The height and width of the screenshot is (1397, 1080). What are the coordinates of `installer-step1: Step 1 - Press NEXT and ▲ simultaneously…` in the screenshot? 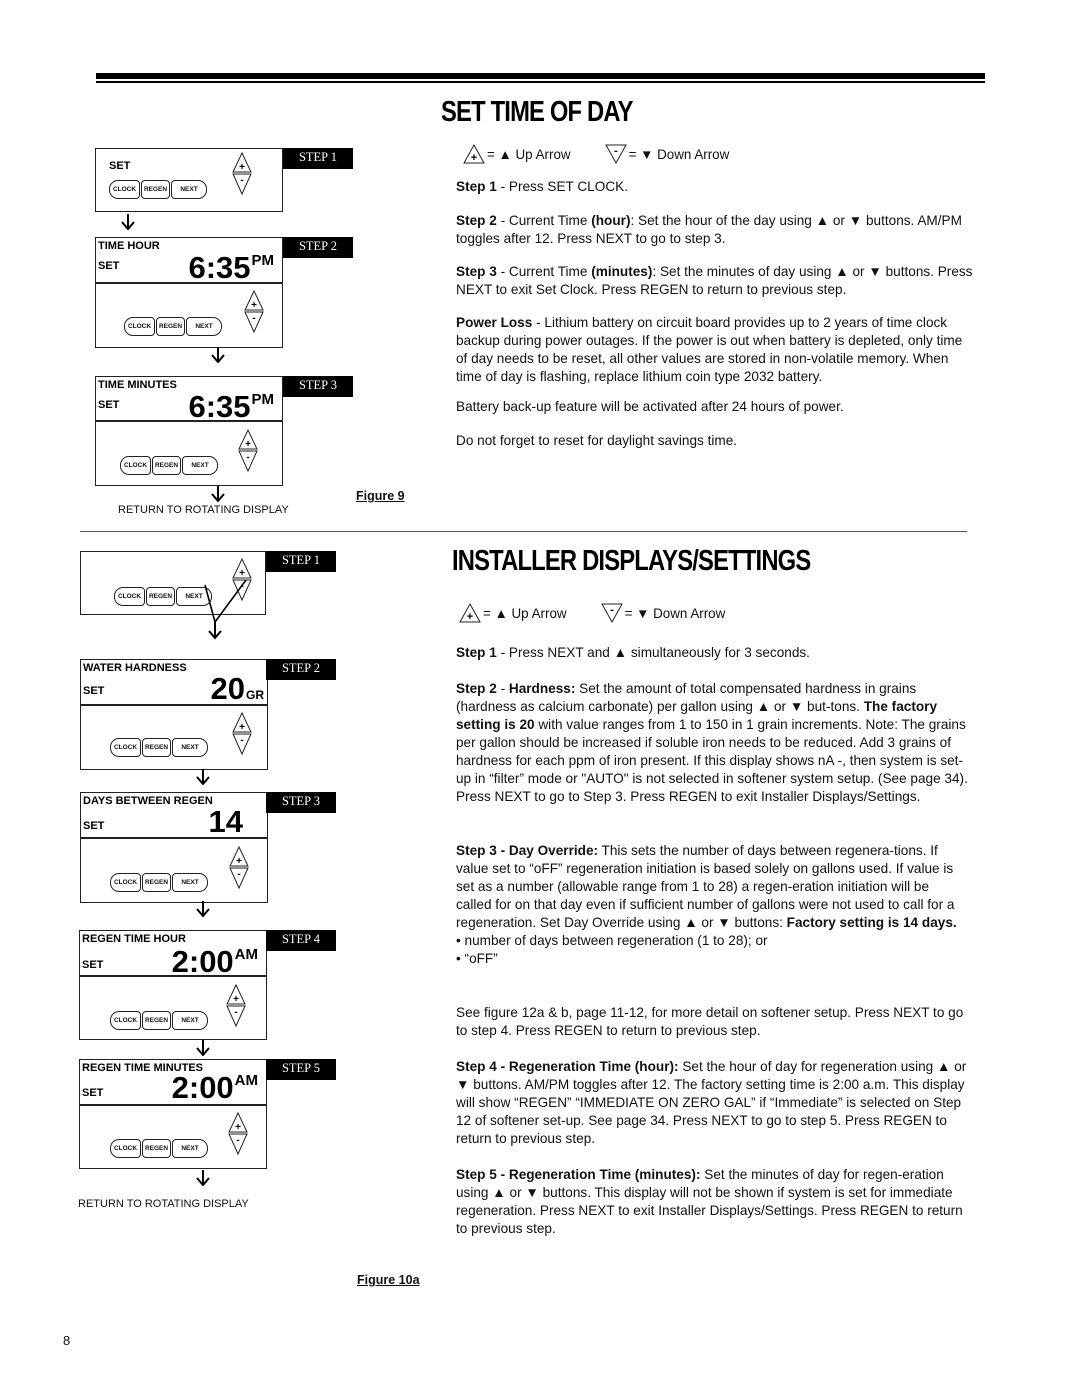 It's located at (716, 653).